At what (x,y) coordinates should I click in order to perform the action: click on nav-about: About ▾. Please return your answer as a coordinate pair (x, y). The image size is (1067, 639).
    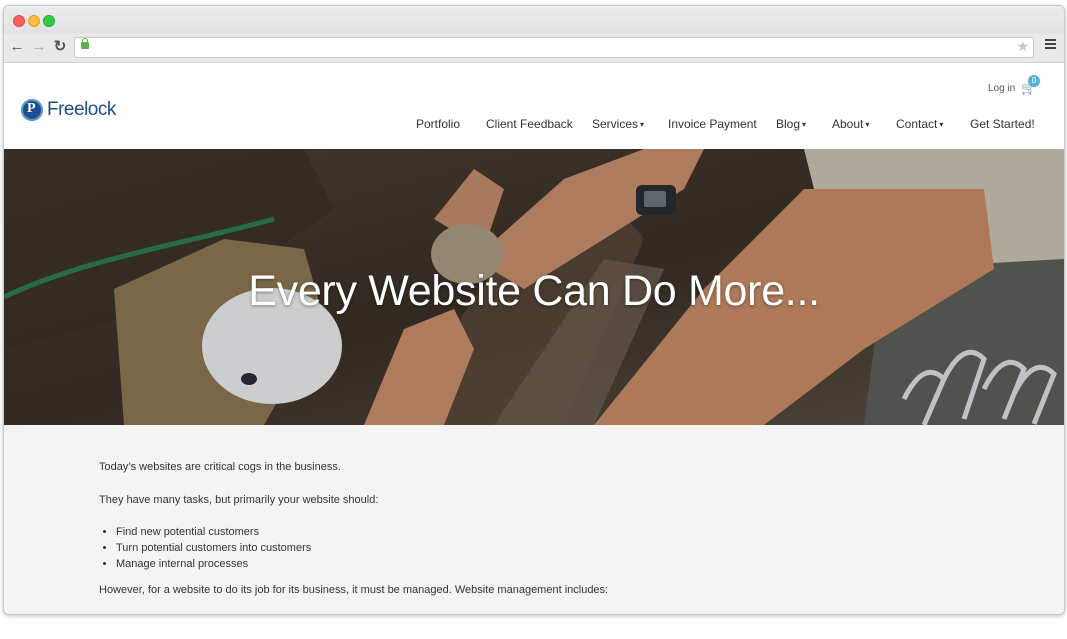
    Looking at the image, I should click on (850, 124).